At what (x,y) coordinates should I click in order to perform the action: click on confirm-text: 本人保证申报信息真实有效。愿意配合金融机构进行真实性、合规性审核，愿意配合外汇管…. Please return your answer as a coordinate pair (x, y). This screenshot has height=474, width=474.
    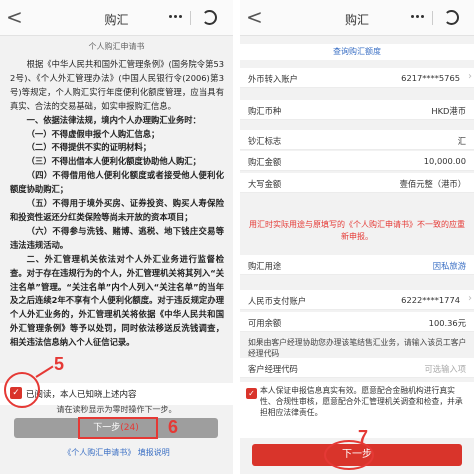
    Looking at the image, I should click on (361, 401).